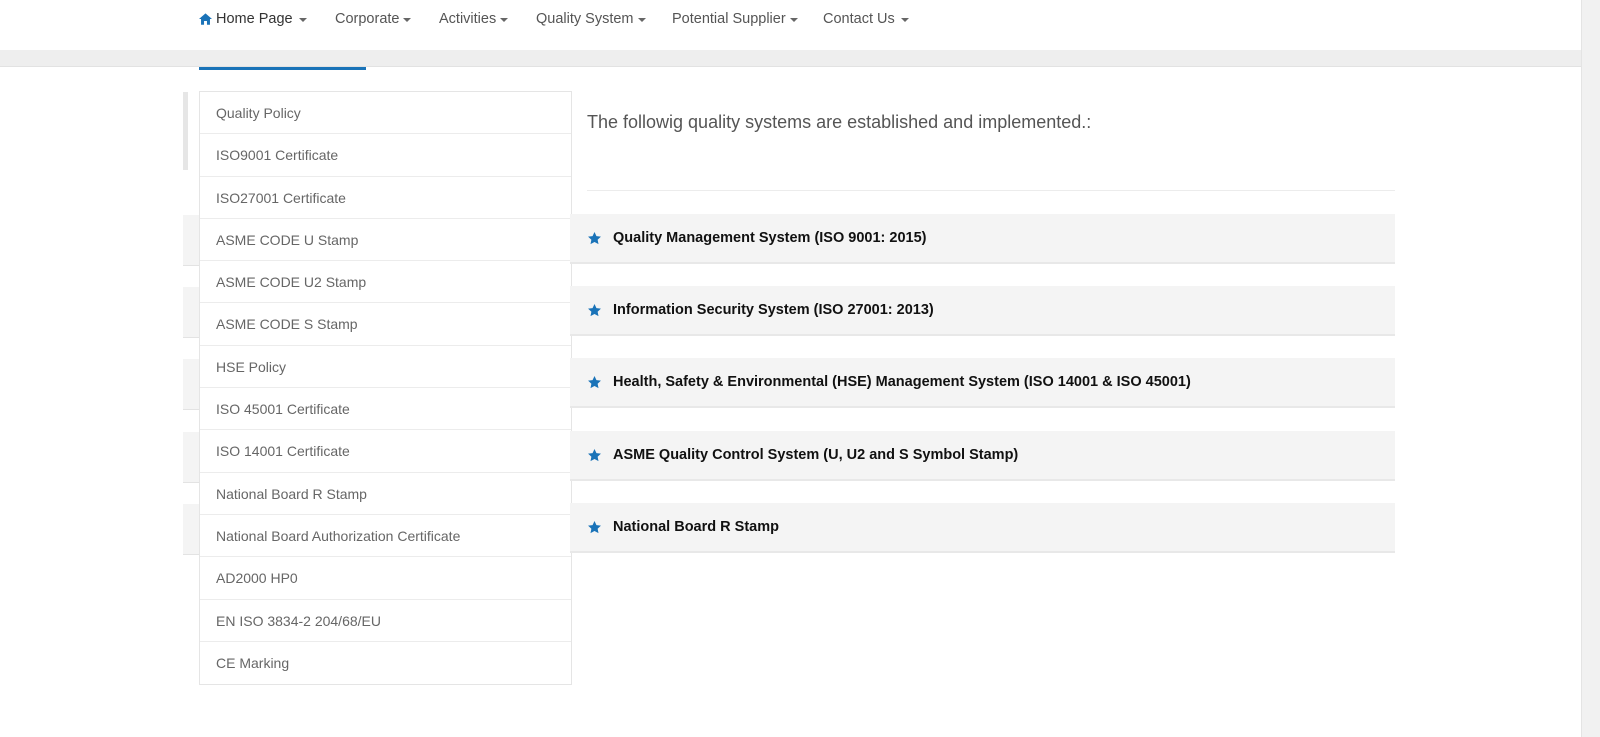 This screenshot has width=1600, height=737. I want to click on sidebar-item-iso27001-certificate: ISO27001 Certificate, so click(385, 198).